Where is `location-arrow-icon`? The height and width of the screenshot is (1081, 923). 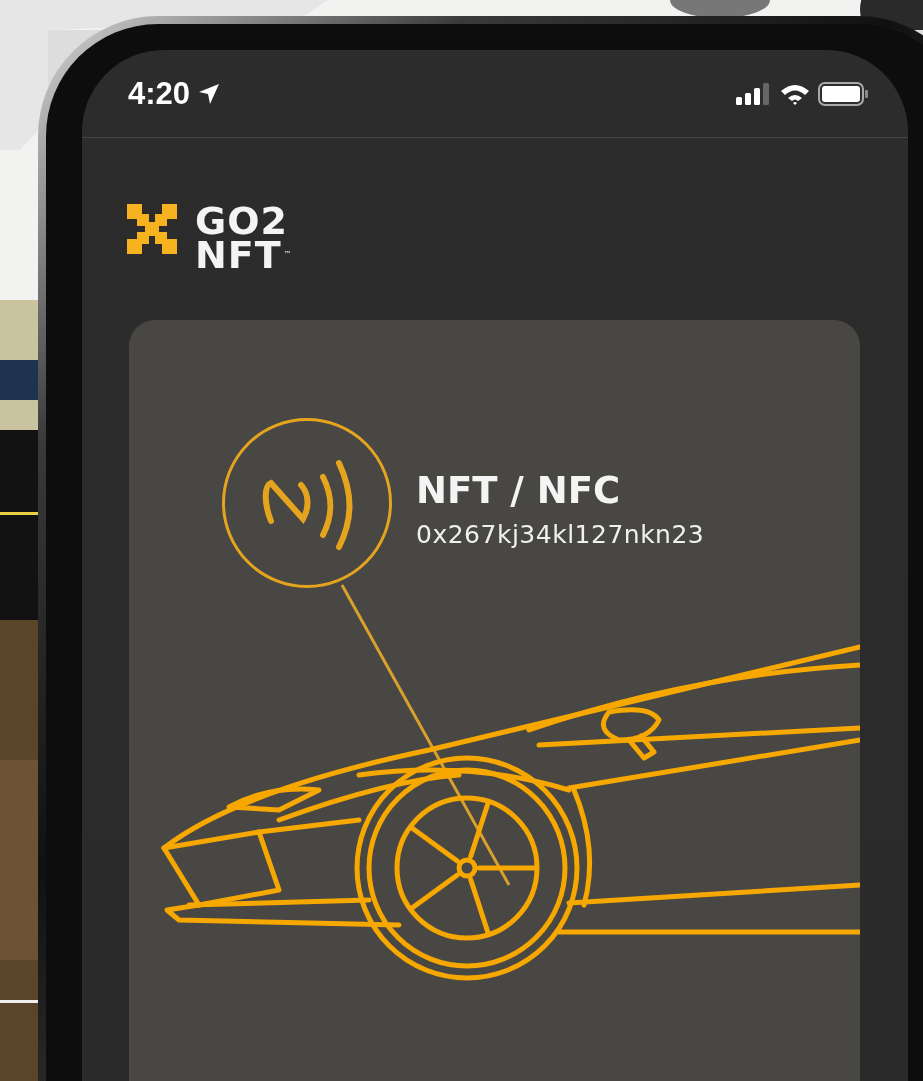 location-arrow-icon is located at coordinates (209, 93).